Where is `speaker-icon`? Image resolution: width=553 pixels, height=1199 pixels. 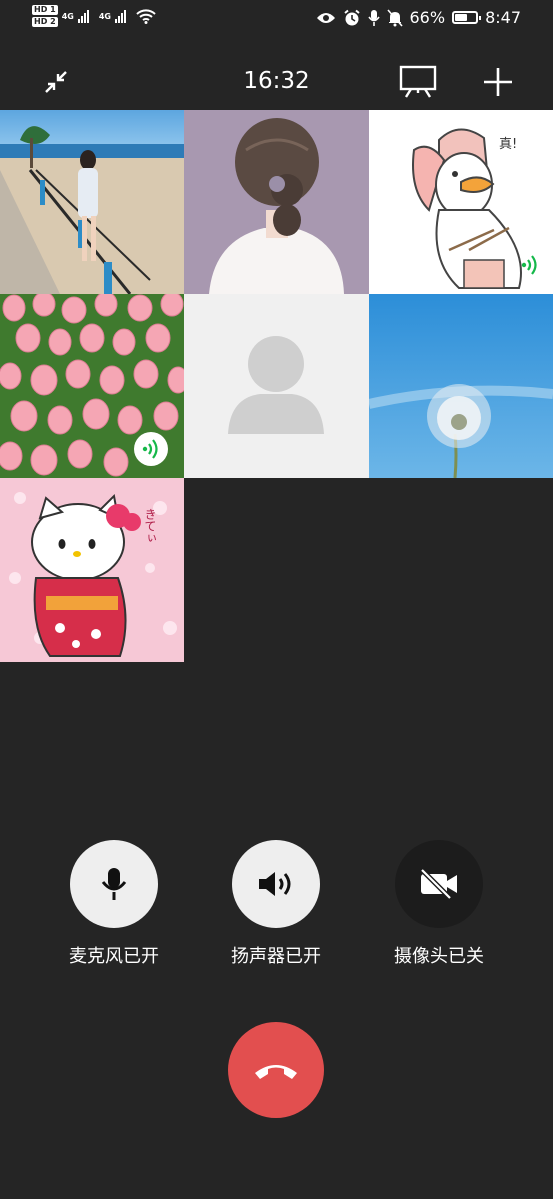 speaker-icon is located at coordinates (275, 884).